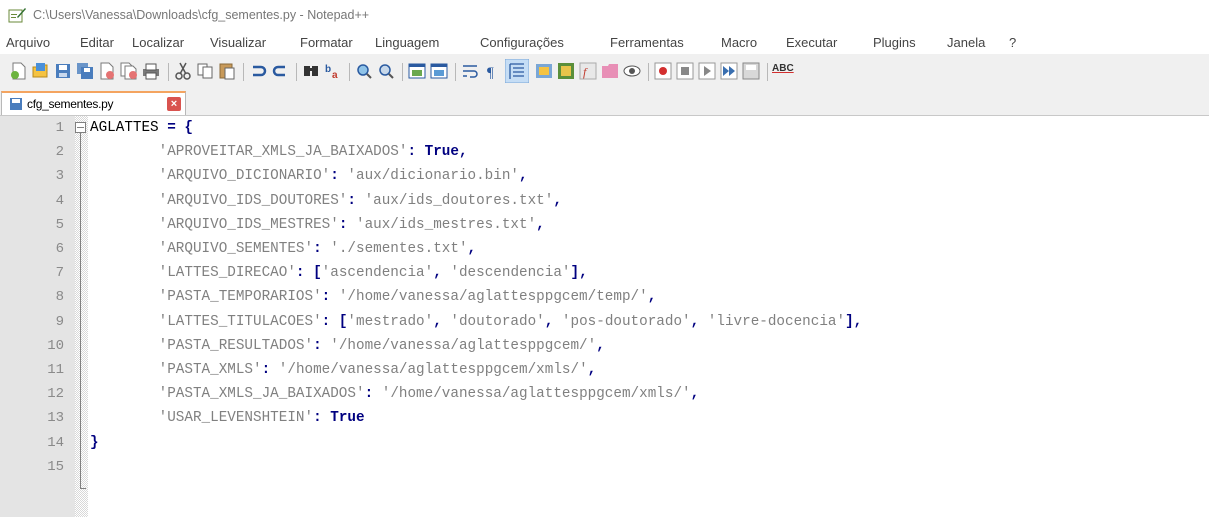  What do you see at coordinates (41, 71) in the screenshot?
I see `open-file-icon` at bounding box center [41, 71].